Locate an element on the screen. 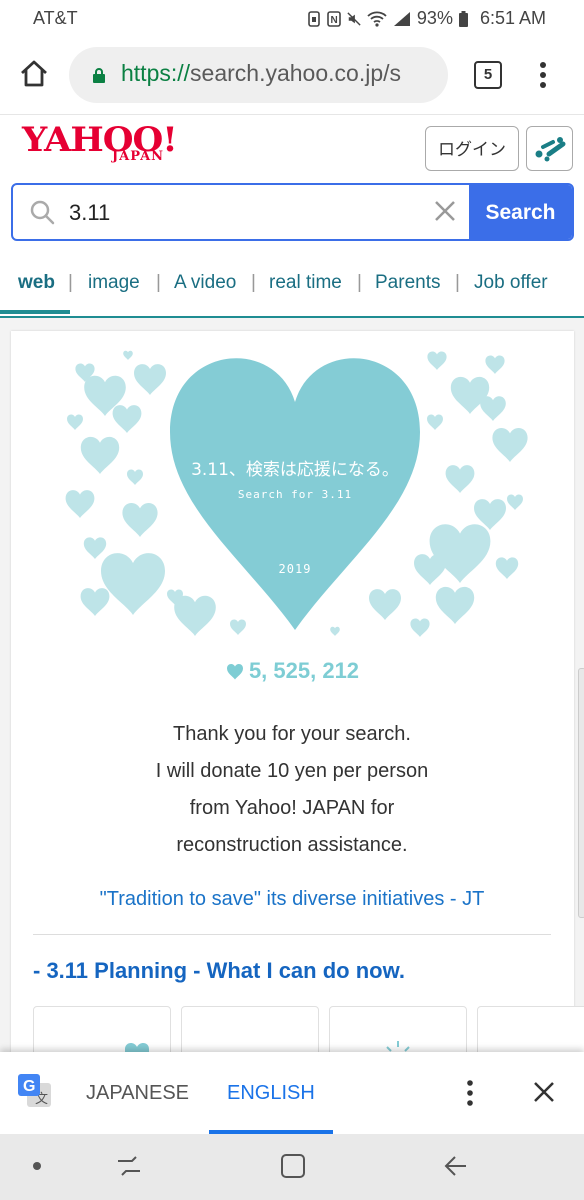 The image size is (584, 1200). search-icon is located at coordinates (42, 212).